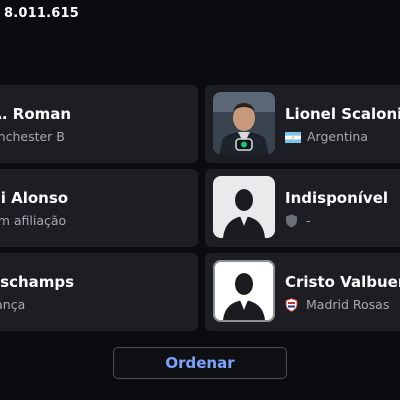  Describe the element at coordinates (37, 282) in the screenshot. I see `coach-name: eschamps` at that location.